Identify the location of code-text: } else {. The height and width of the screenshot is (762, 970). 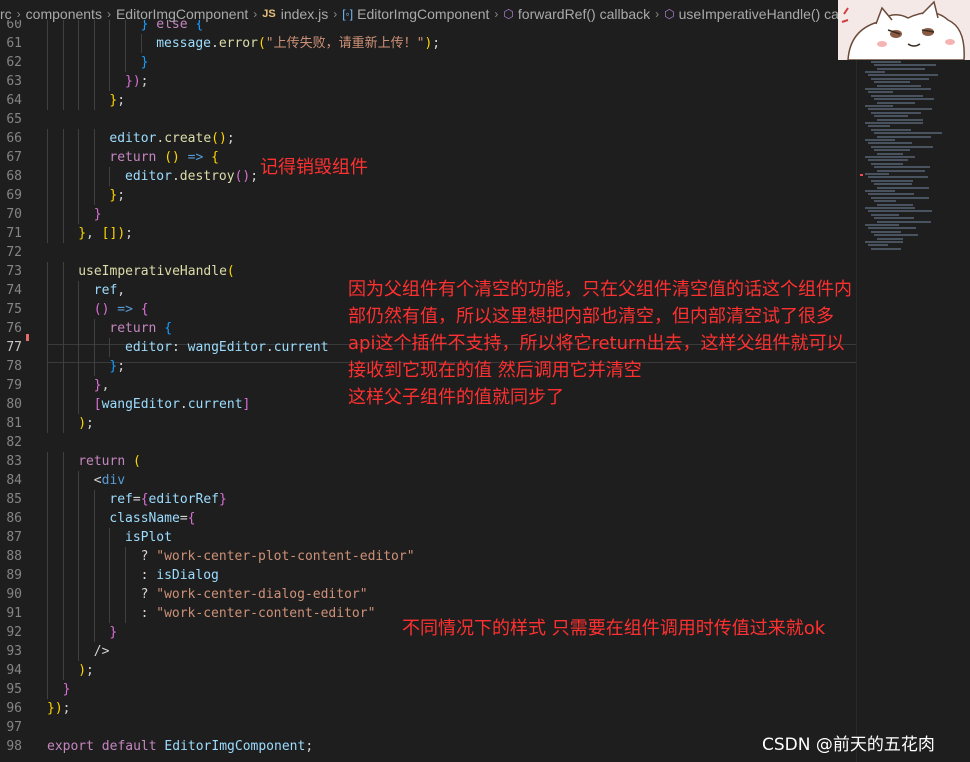
(172, 26).